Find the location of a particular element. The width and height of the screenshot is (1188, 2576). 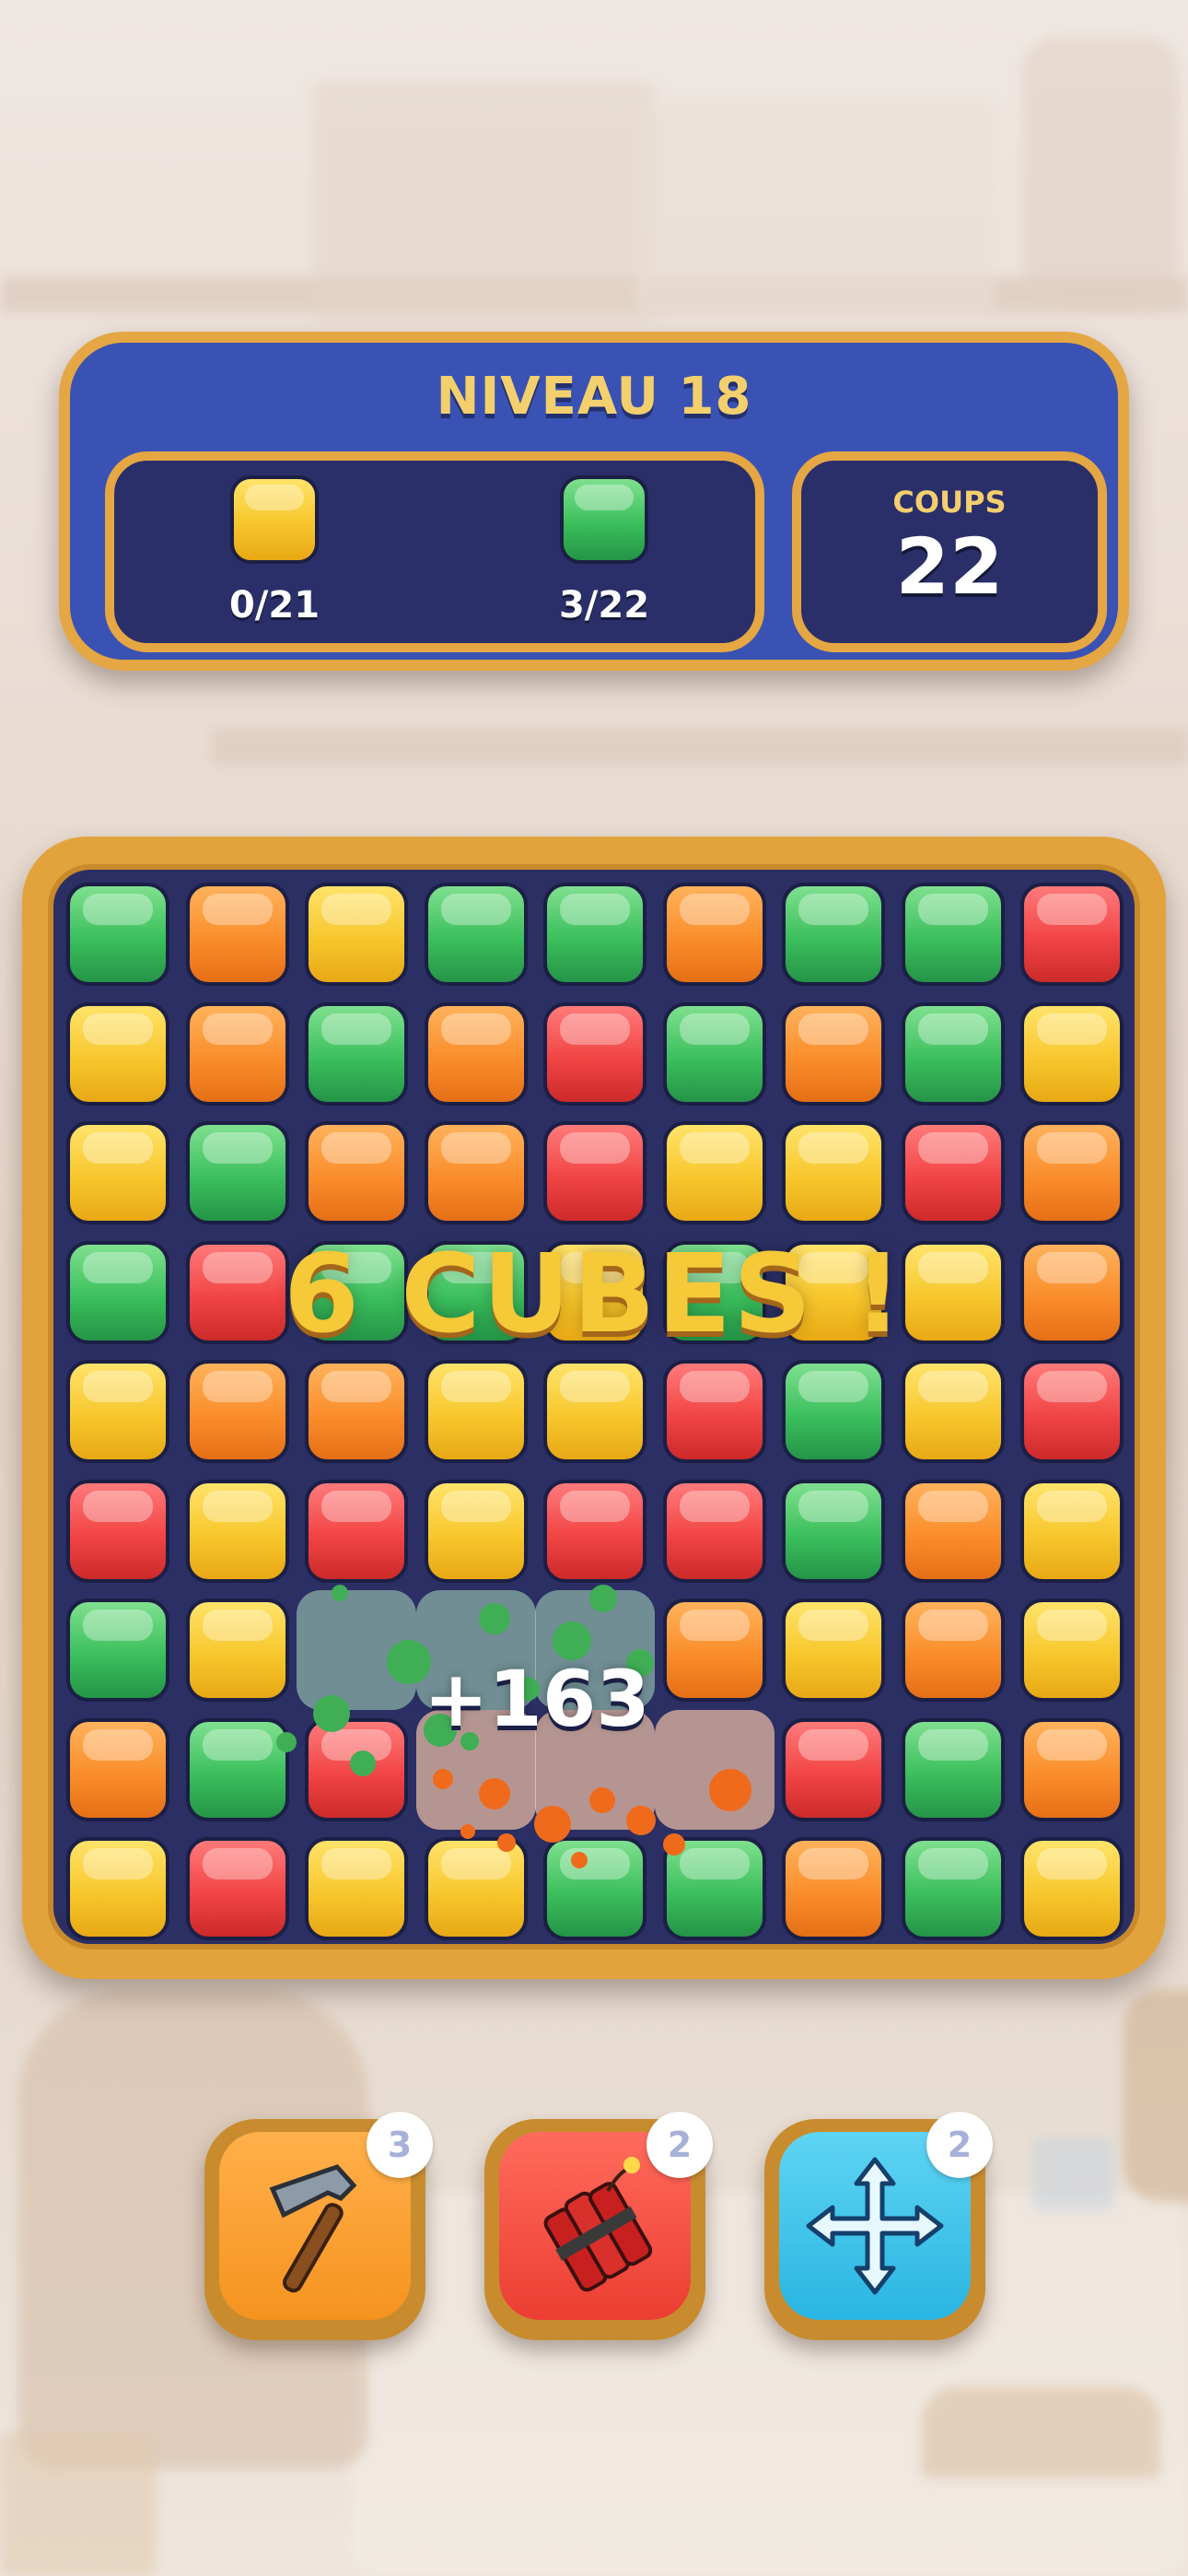

moves-counter: 22 is located at coordinates (949, 566).